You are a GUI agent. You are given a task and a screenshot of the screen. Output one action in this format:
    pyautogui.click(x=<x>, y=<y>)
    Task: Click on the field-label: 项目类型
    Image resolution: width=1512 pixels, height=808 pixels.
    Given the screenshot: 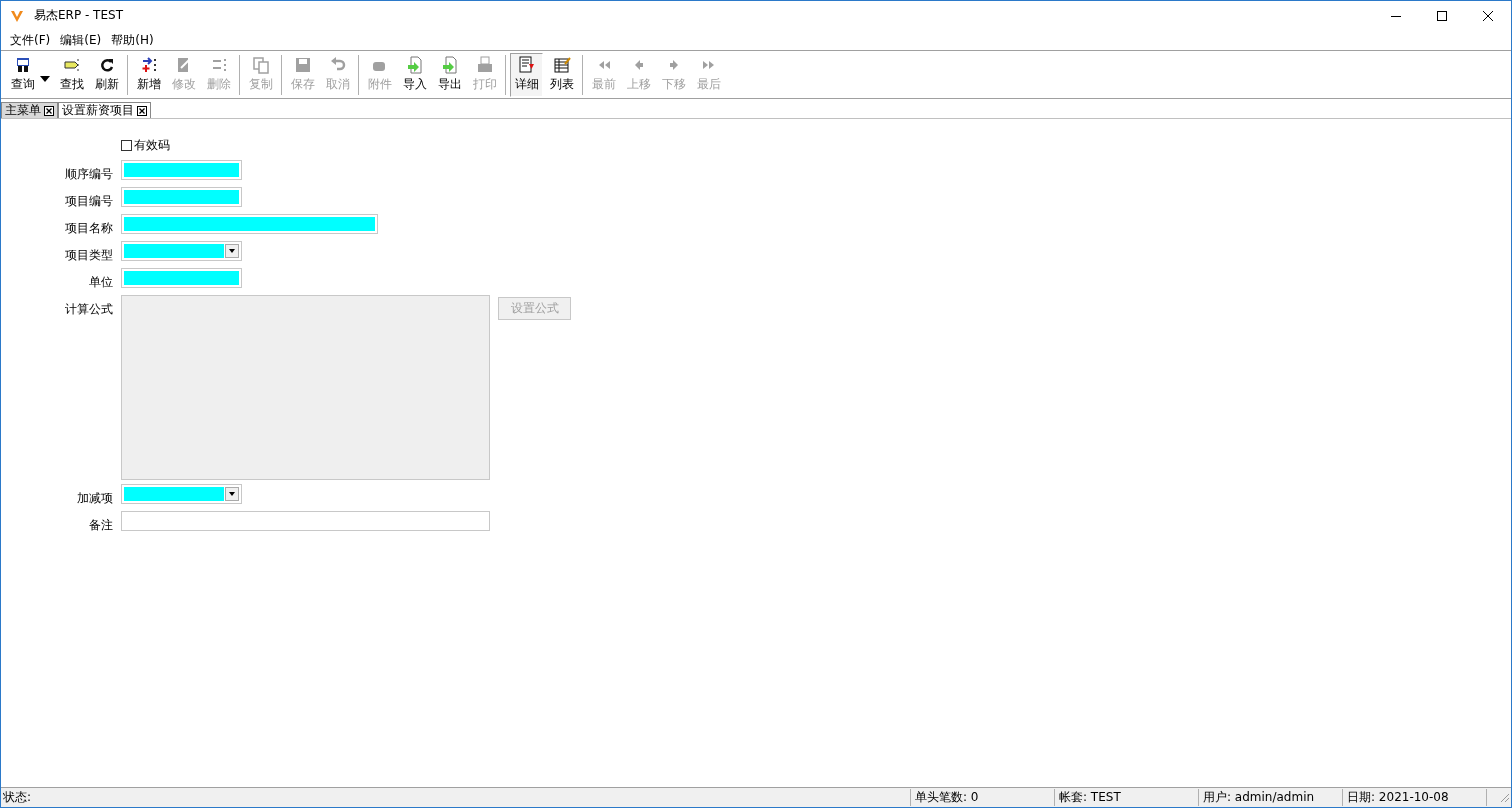 What is the action you would take?
    pyautogui.click(x=88, y=255)
    